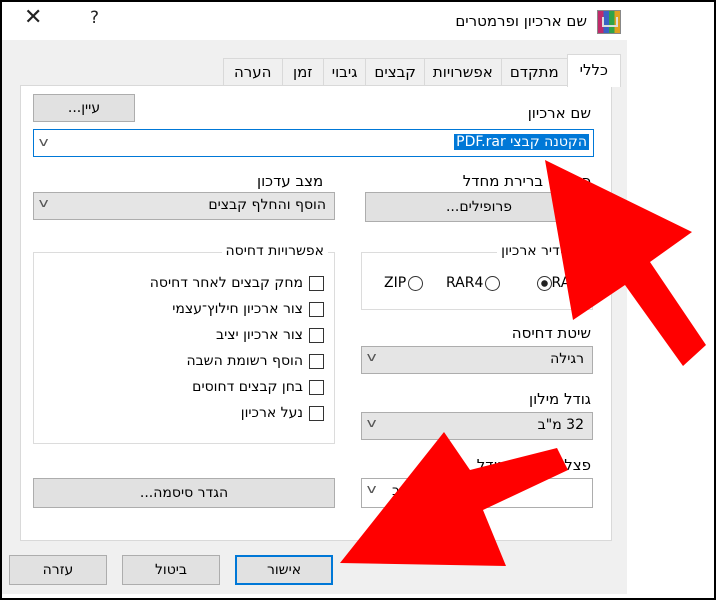 This screenshot has height=600, width=716. Describe the element at coordinates (534, 71) in the screenshot. I see `tab-advanced: מתקדם` at that location.